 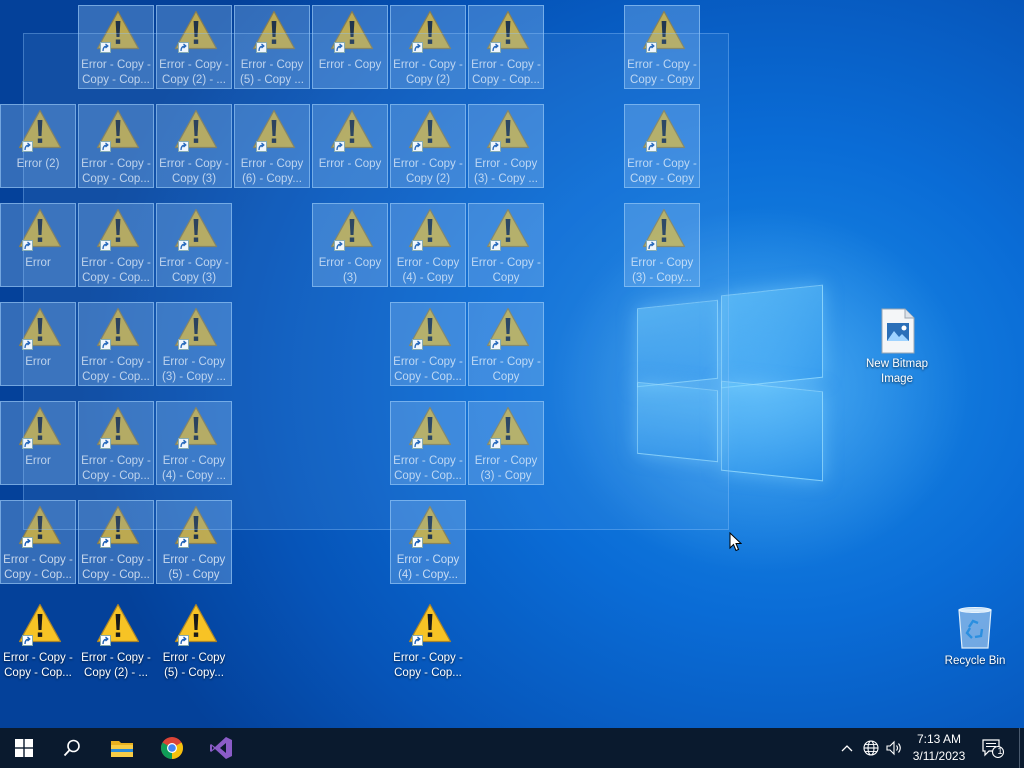 I want to click on clock-time: 7:13 AM, so click(x=939, y=739).